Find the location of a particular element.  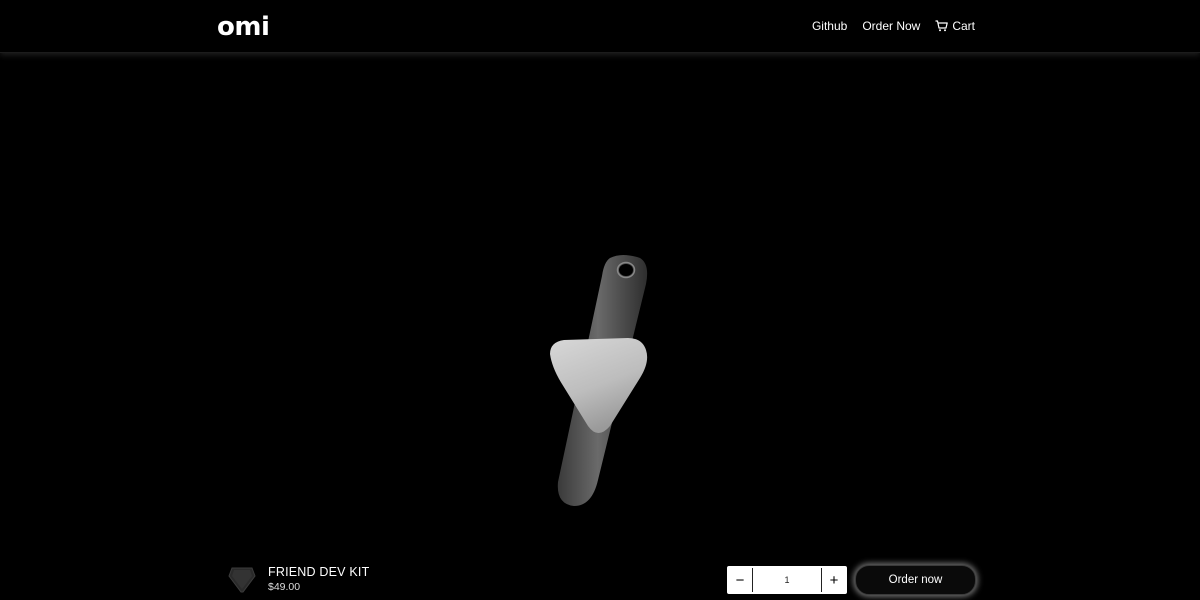

plus-icon: + is located at coordinates (834, 580).